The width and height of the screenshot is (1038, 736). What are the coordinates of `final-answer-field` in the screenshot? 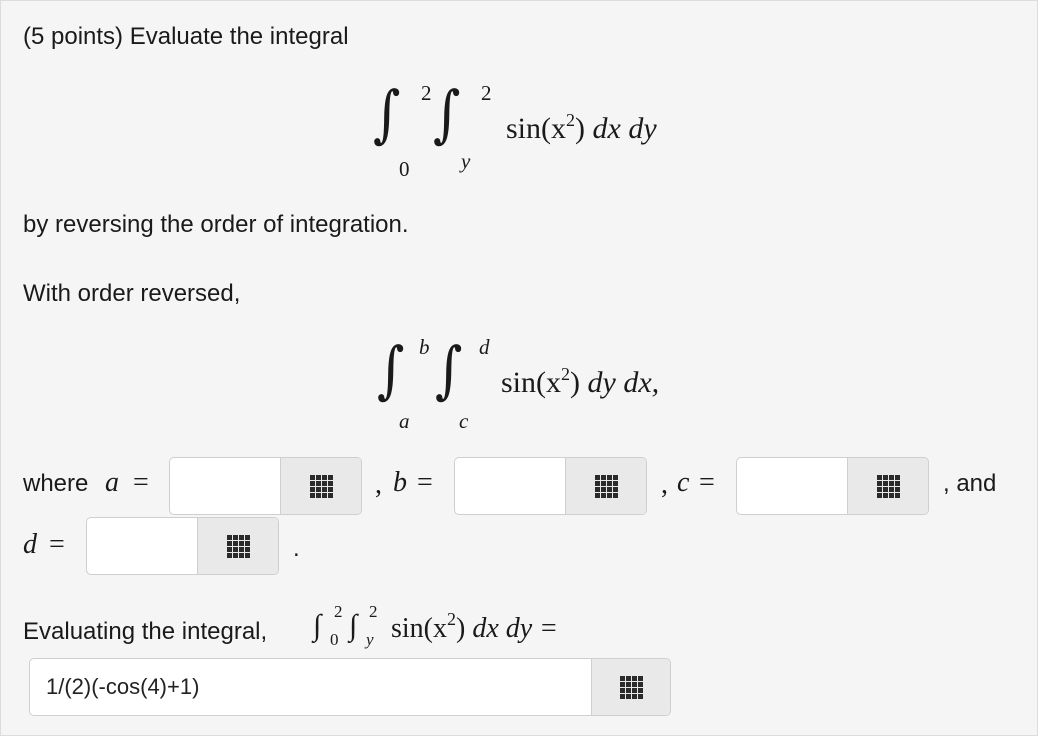 It's located at (350, 687).